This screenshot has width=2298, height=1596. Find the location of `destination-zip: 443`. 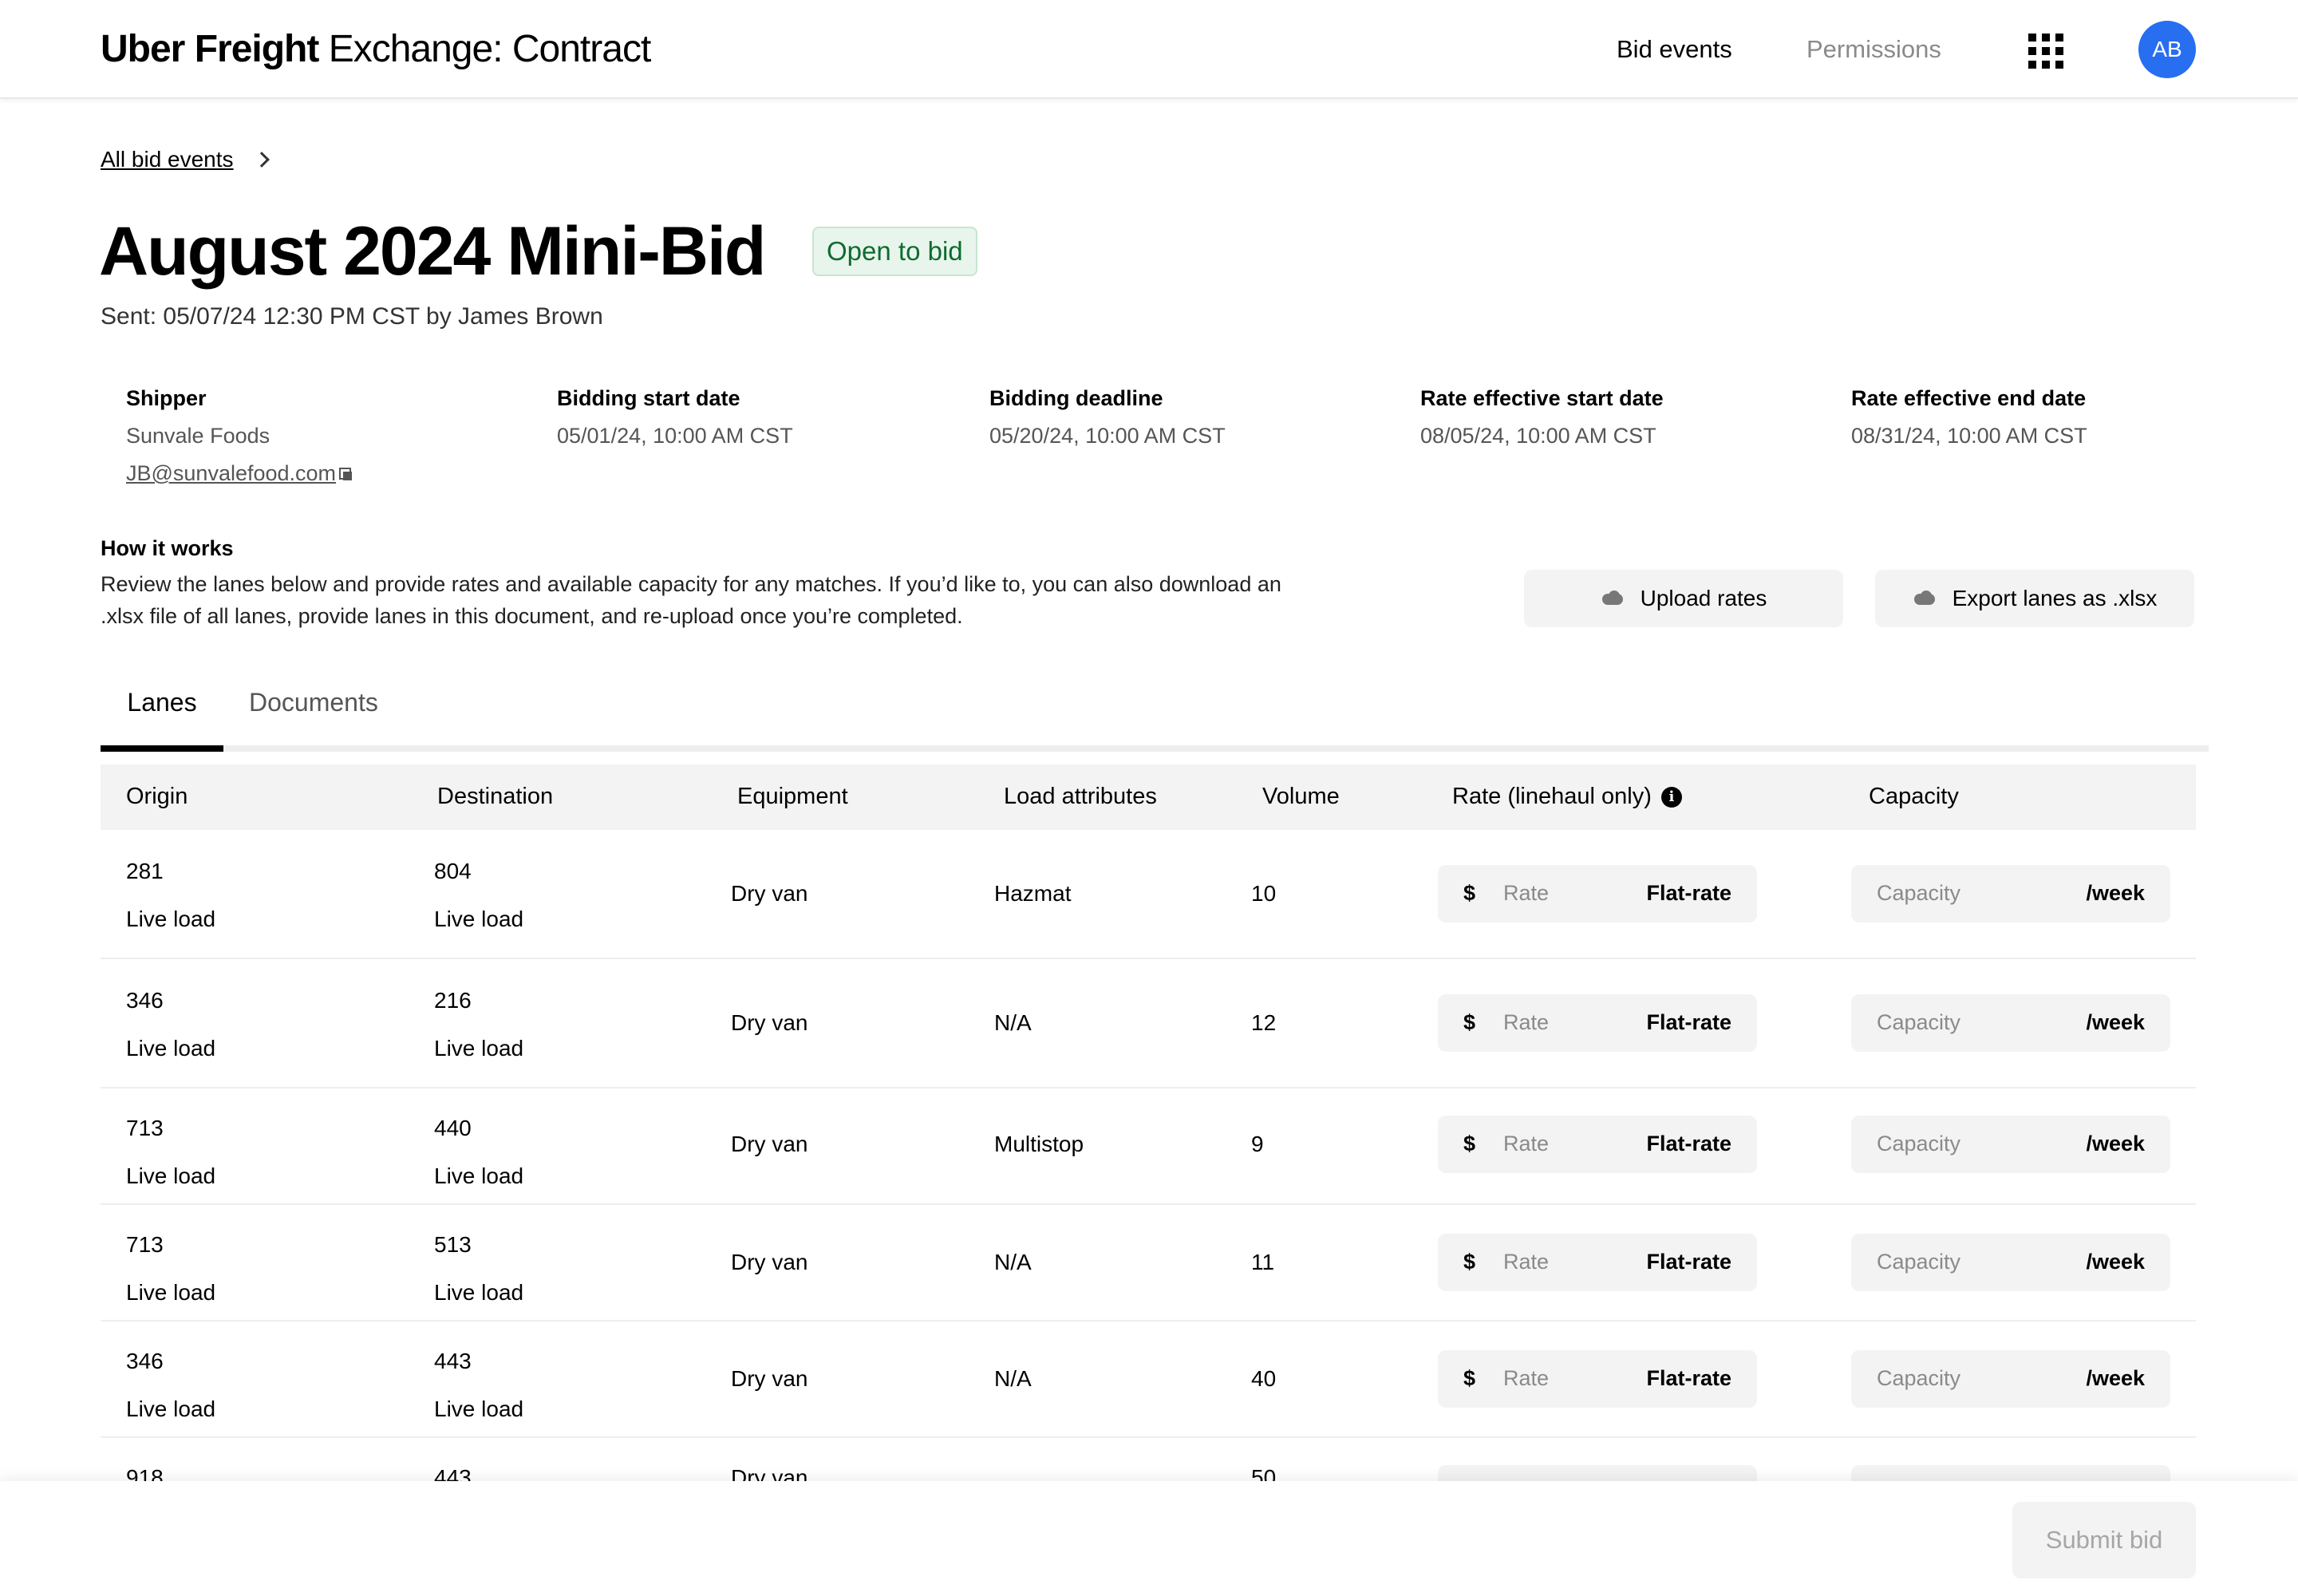

destination-zip: 443 is located at coordinates (453, 1361).